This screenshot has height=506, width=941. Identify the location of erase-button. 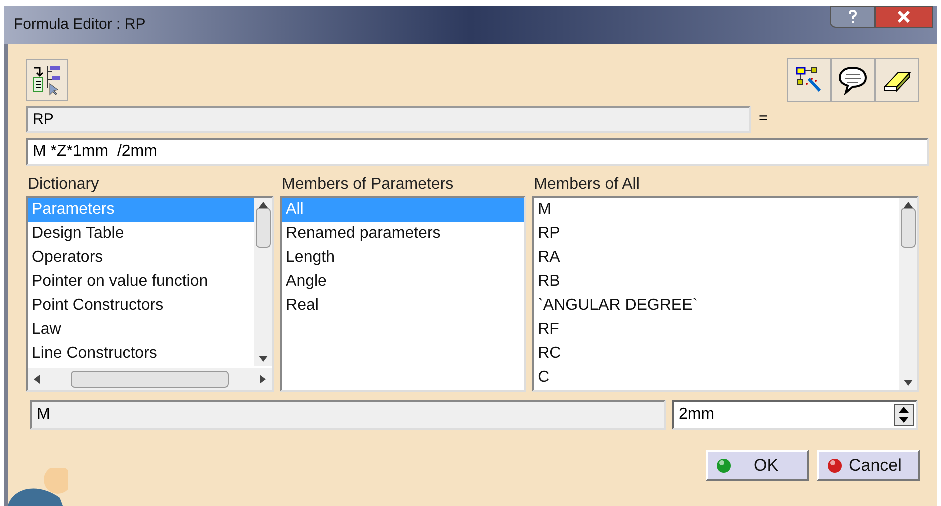
(897, 80).